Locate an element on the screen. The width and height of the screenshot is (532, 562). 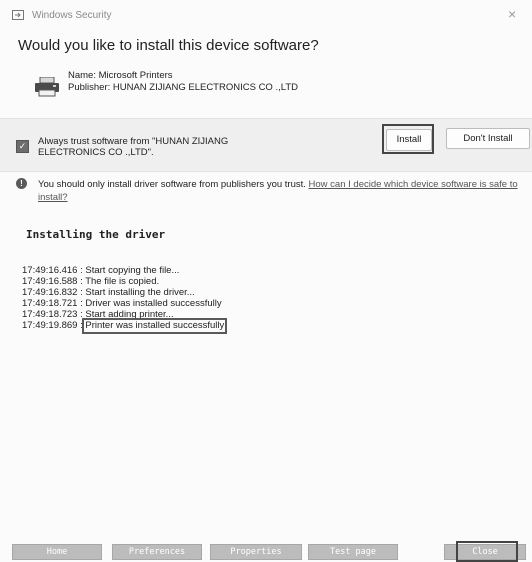
install-button: Install is located at coordinates (409, 140).